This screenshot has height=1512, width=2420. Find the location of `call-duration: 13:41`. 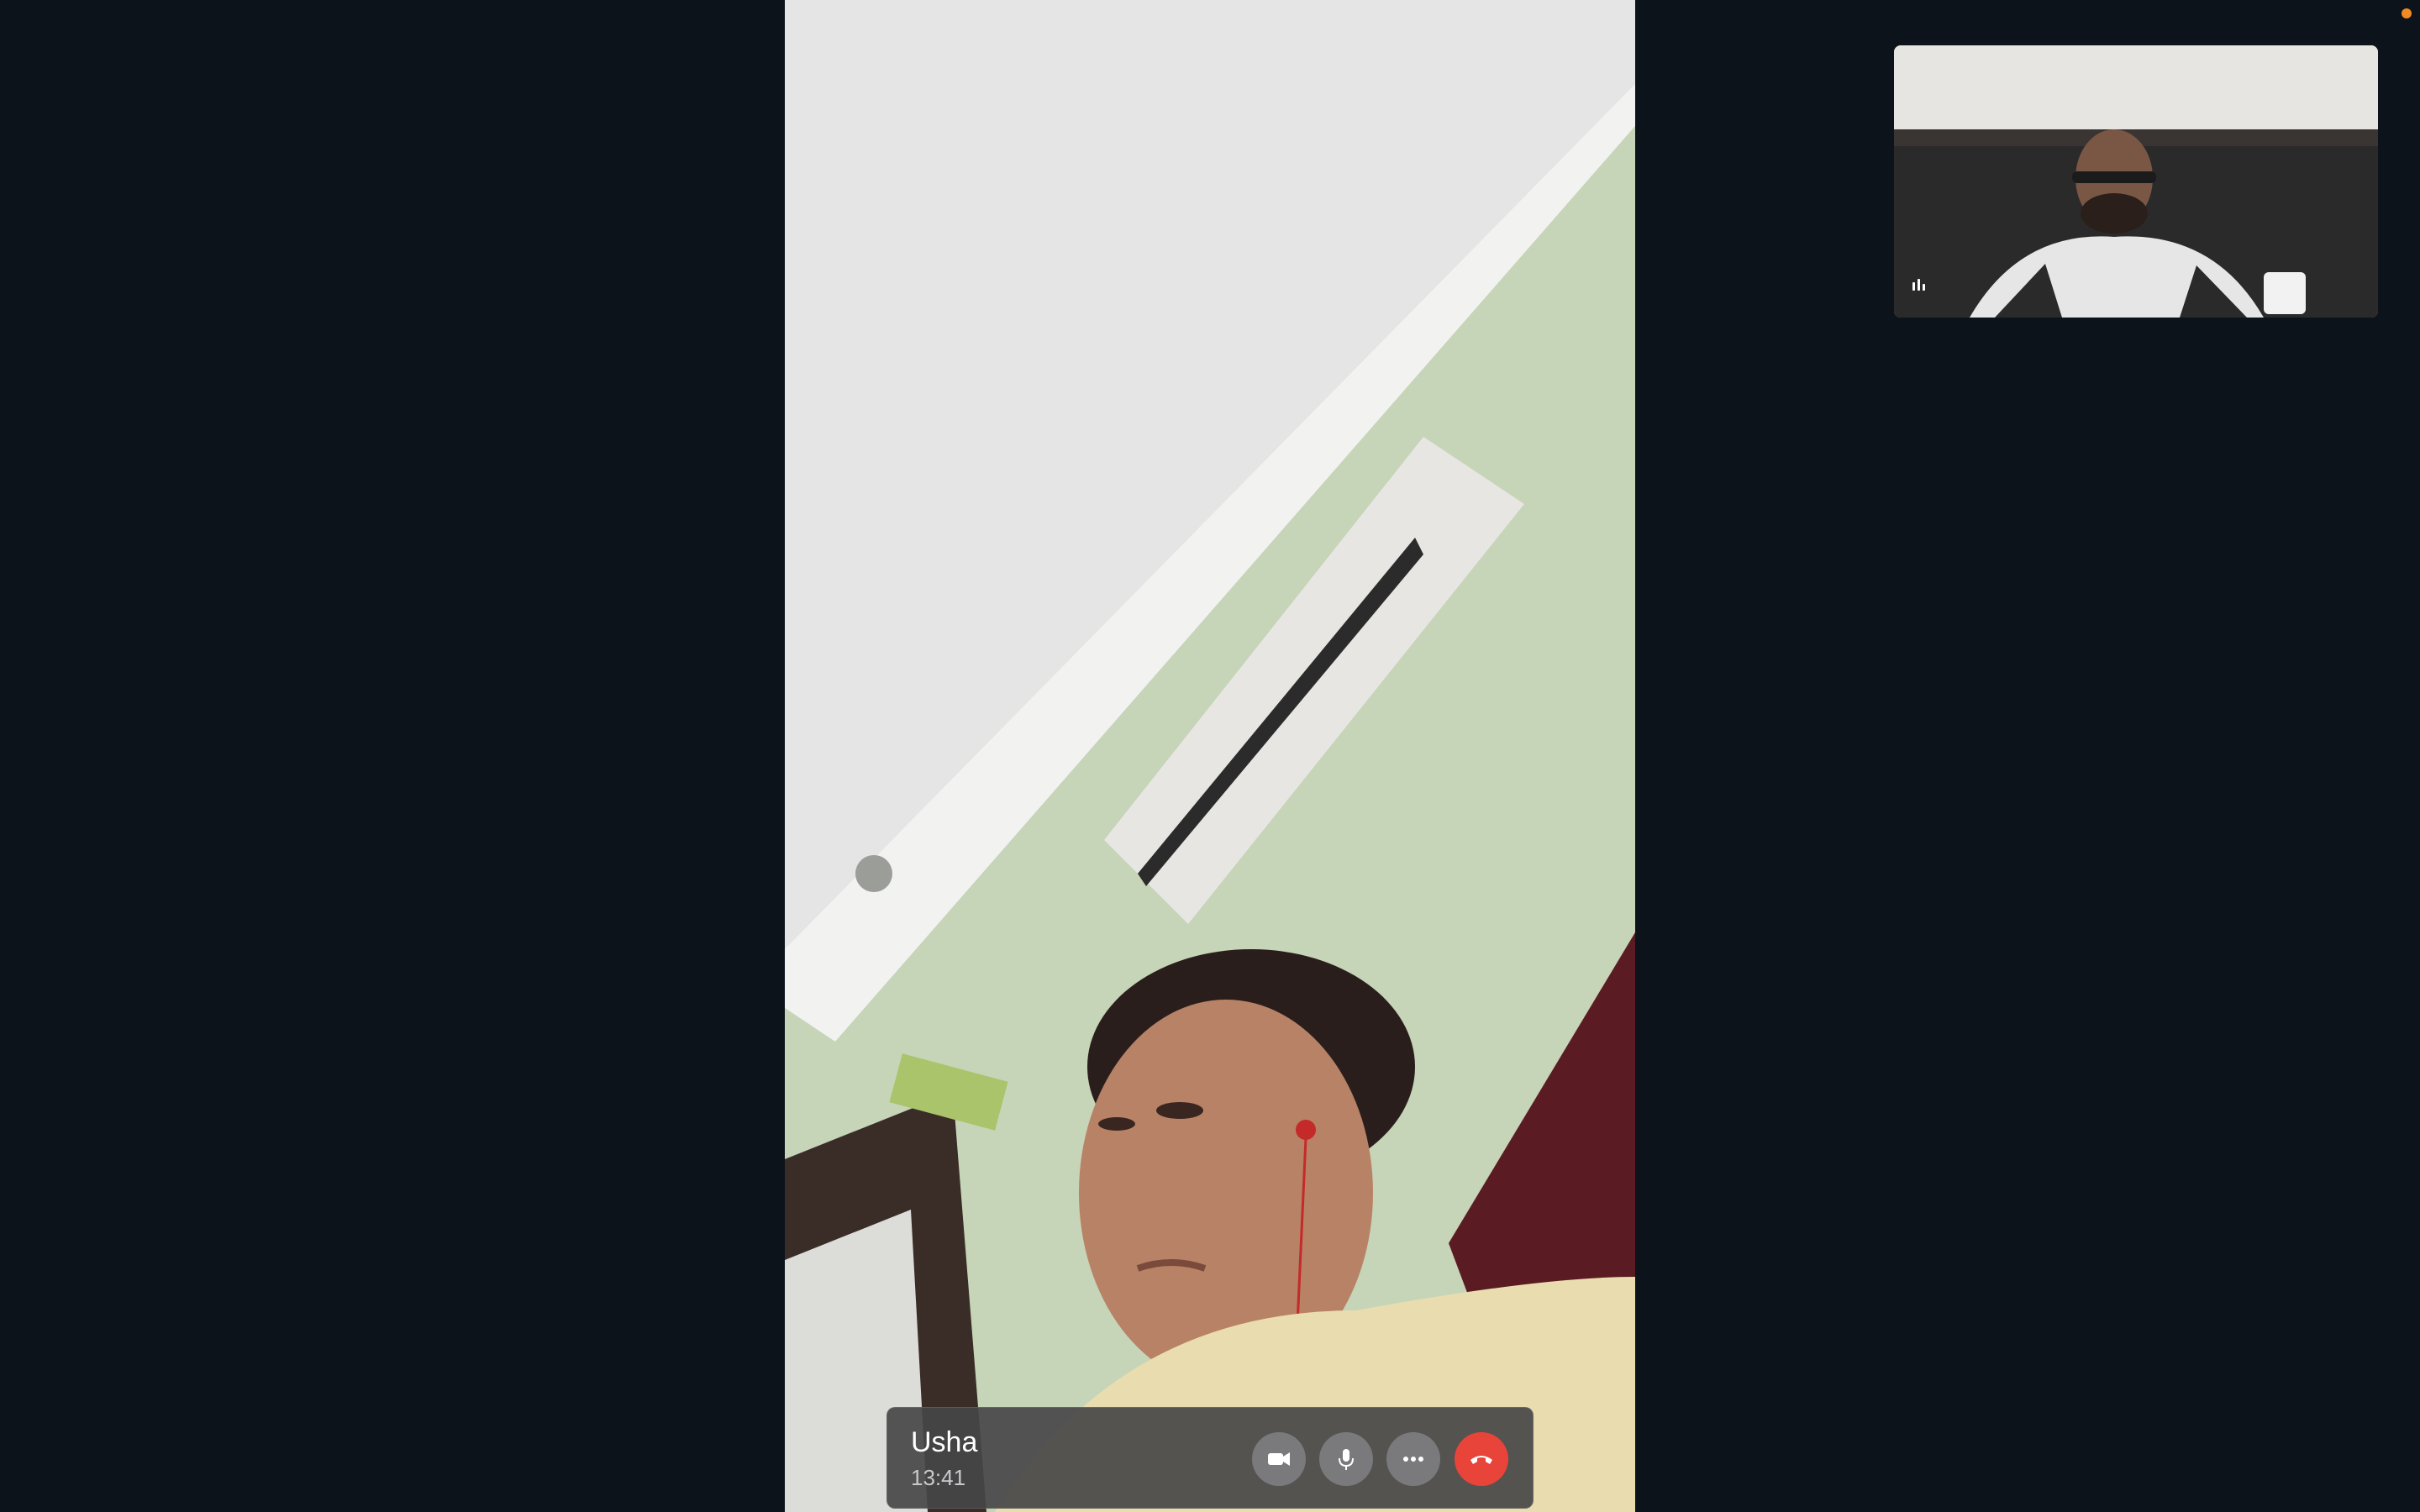

call-duration: 13:41 is located at coordinates (938, 1477).